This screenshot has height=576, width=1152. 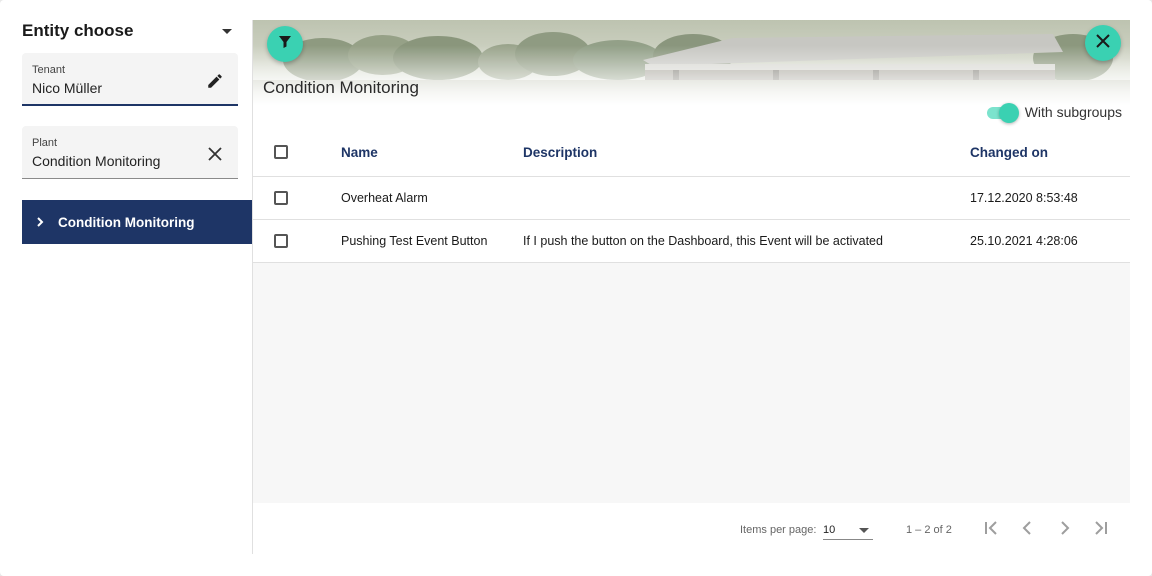 I want to click on items-per-page-label: Items per page:, so click(x=778, y=530).